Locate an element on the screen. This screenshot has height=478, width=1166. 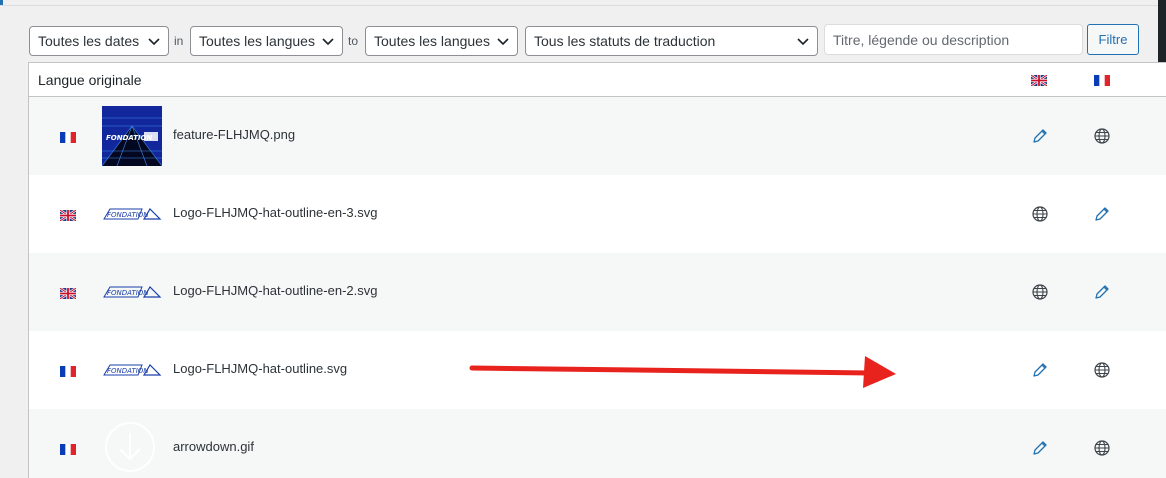
filter-button: Filtre is located at coordinates (1113, 39).